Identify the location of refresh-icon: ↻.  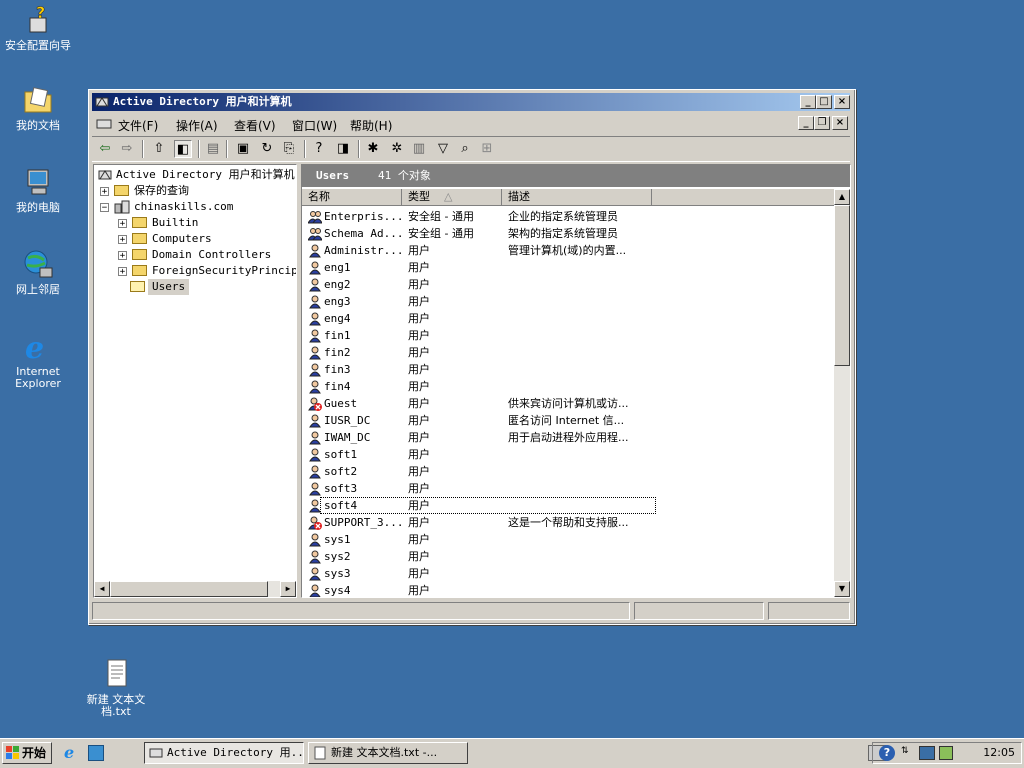
(267, 149).